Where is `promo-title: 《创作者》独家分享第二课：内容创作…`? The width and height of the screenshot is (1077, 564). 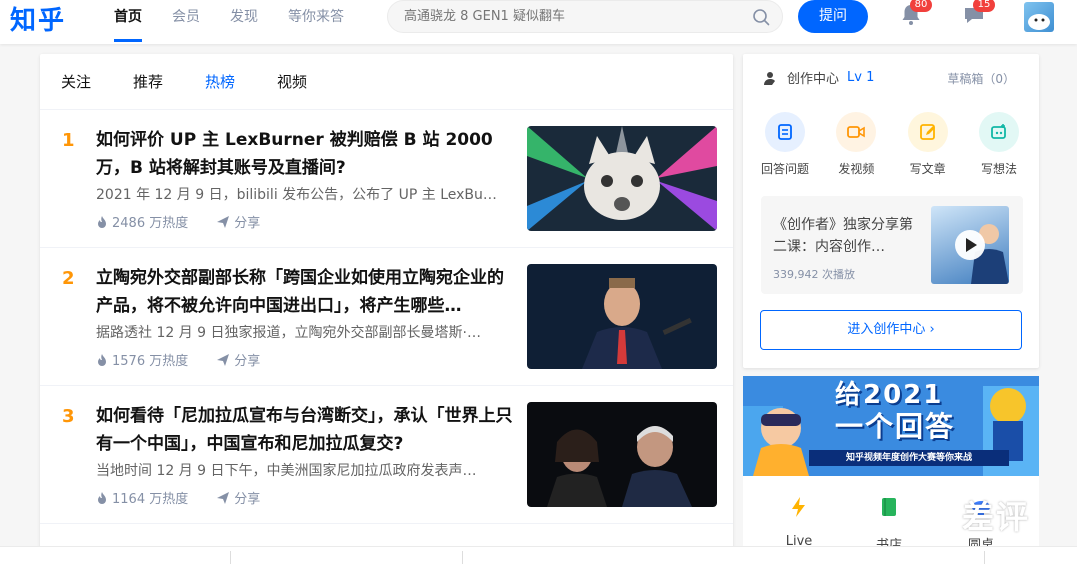 promo-title: 《创作者》独家分享第二课：内容创作… is located at coordinates (843, 236).